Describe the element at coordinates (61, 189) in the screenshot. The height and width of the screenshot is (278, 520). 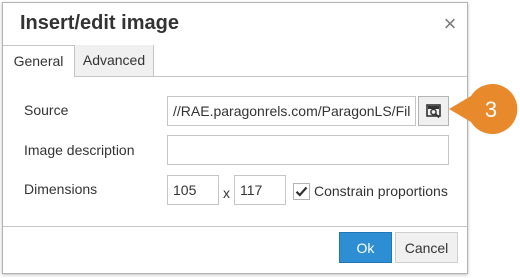
I see `dimensions-label: Dimensions` at that location.